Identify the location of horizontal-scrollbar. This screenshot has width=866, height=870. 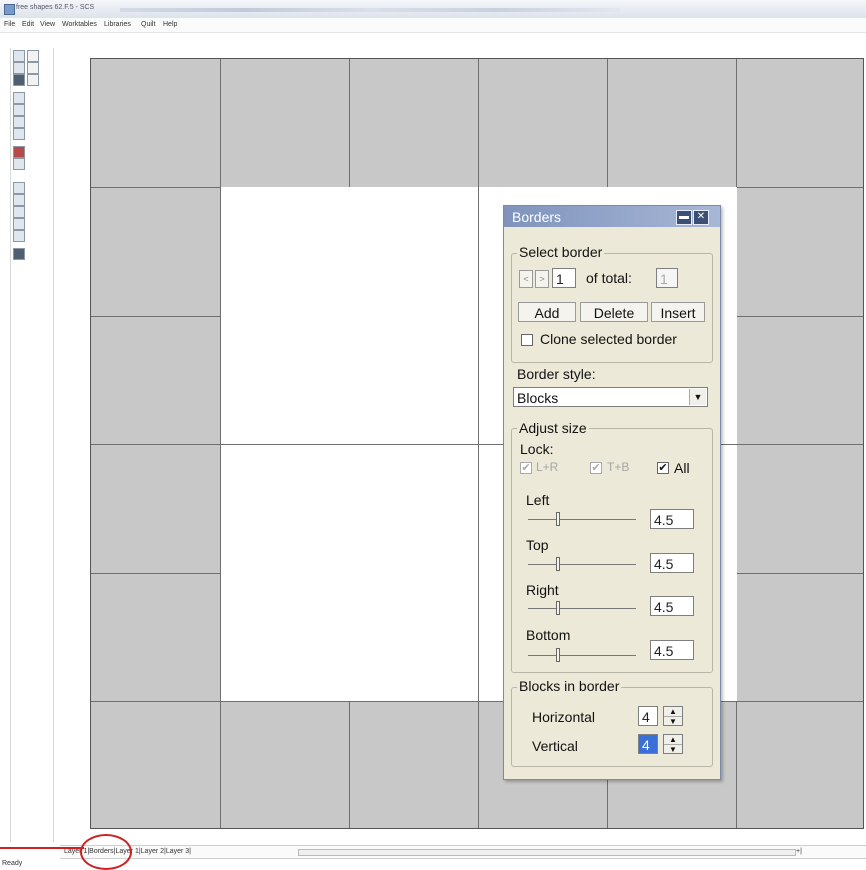
(547, 852).